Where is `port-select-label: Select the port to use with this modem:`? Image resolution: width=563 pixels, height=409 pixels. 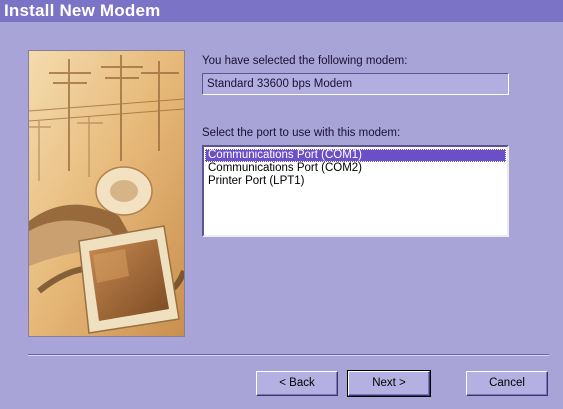 port-select-label: Select the port to use with this modem: is located at coordinates (301, 133).